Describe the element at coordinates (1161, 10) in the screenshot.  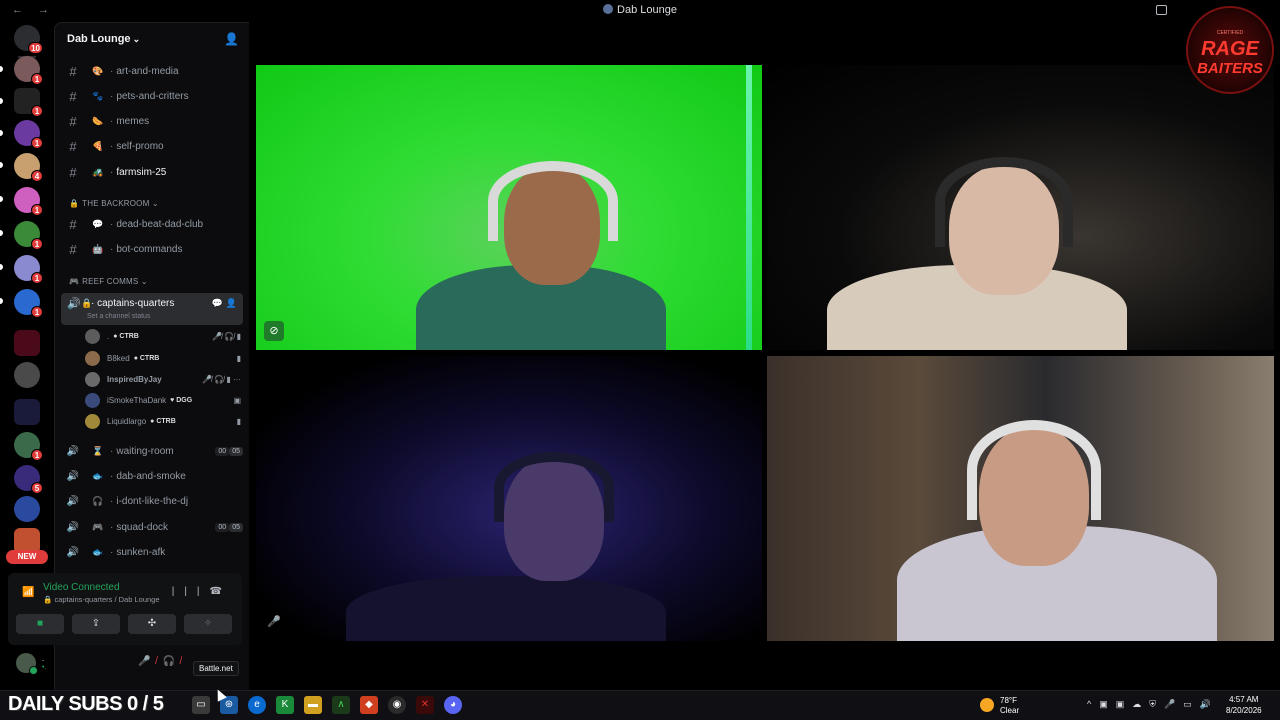
I see `inbox-icon` at that location.